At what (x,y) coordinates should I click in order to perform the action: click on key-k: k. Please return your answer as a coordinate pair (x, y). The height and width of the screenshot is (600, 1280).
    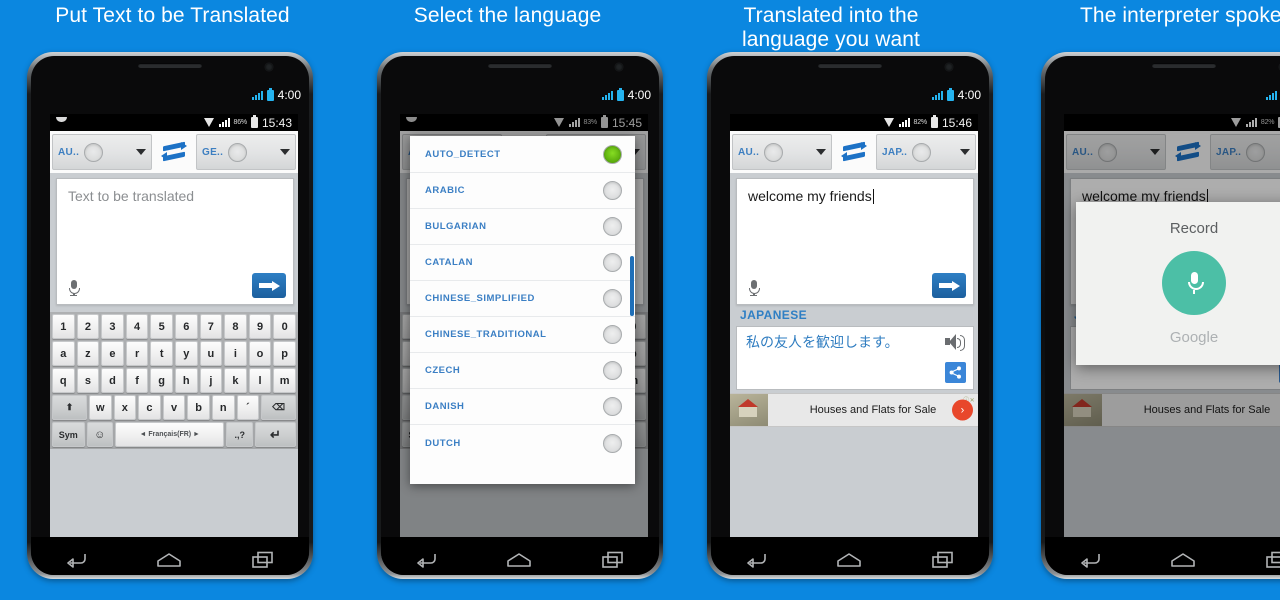
    Looking at the image, I should click on (235, 380).